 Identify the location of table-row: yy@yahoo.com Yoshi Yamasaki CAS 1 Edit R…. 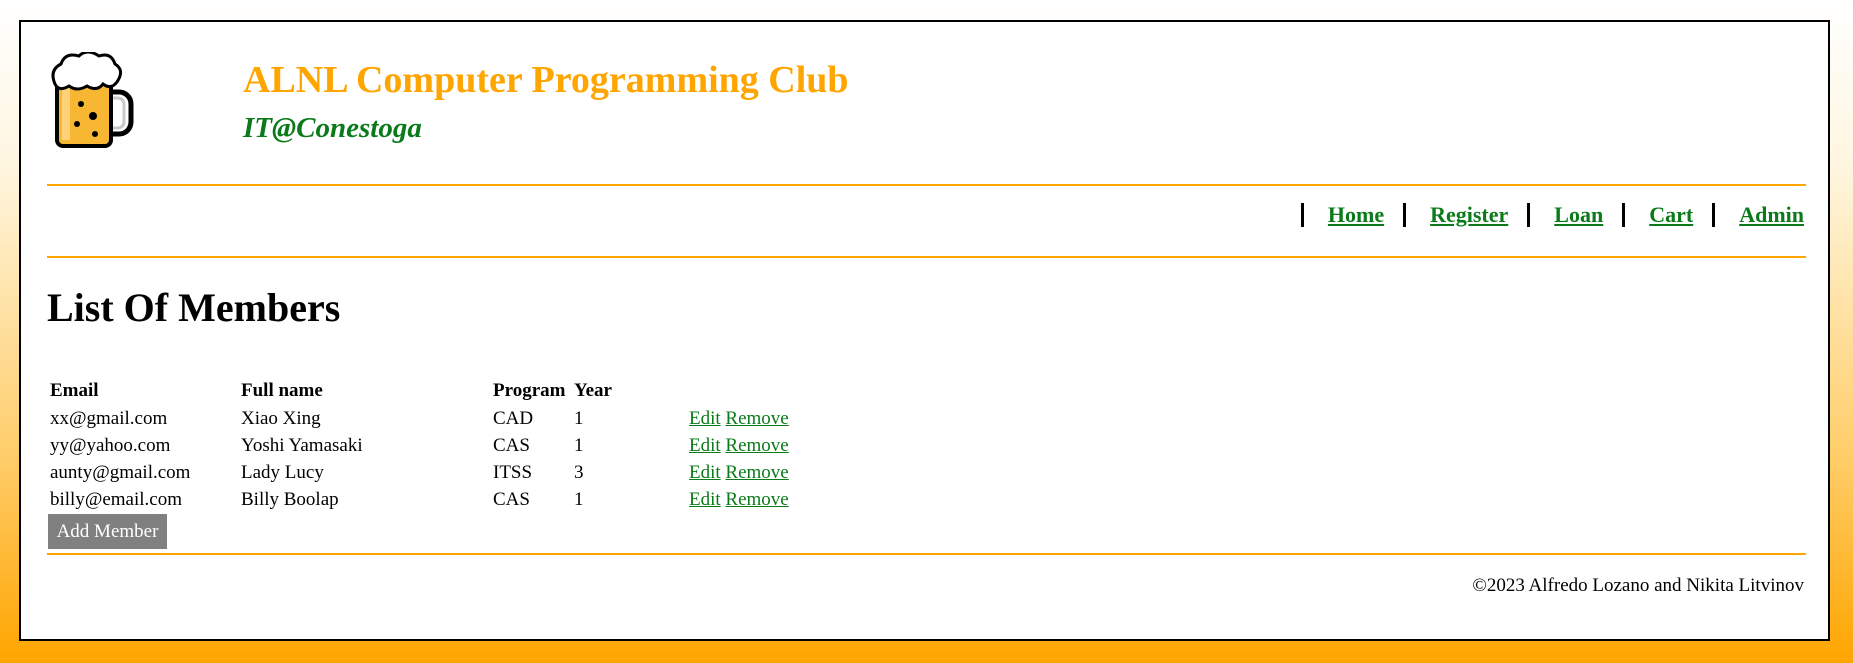
(429, 445).